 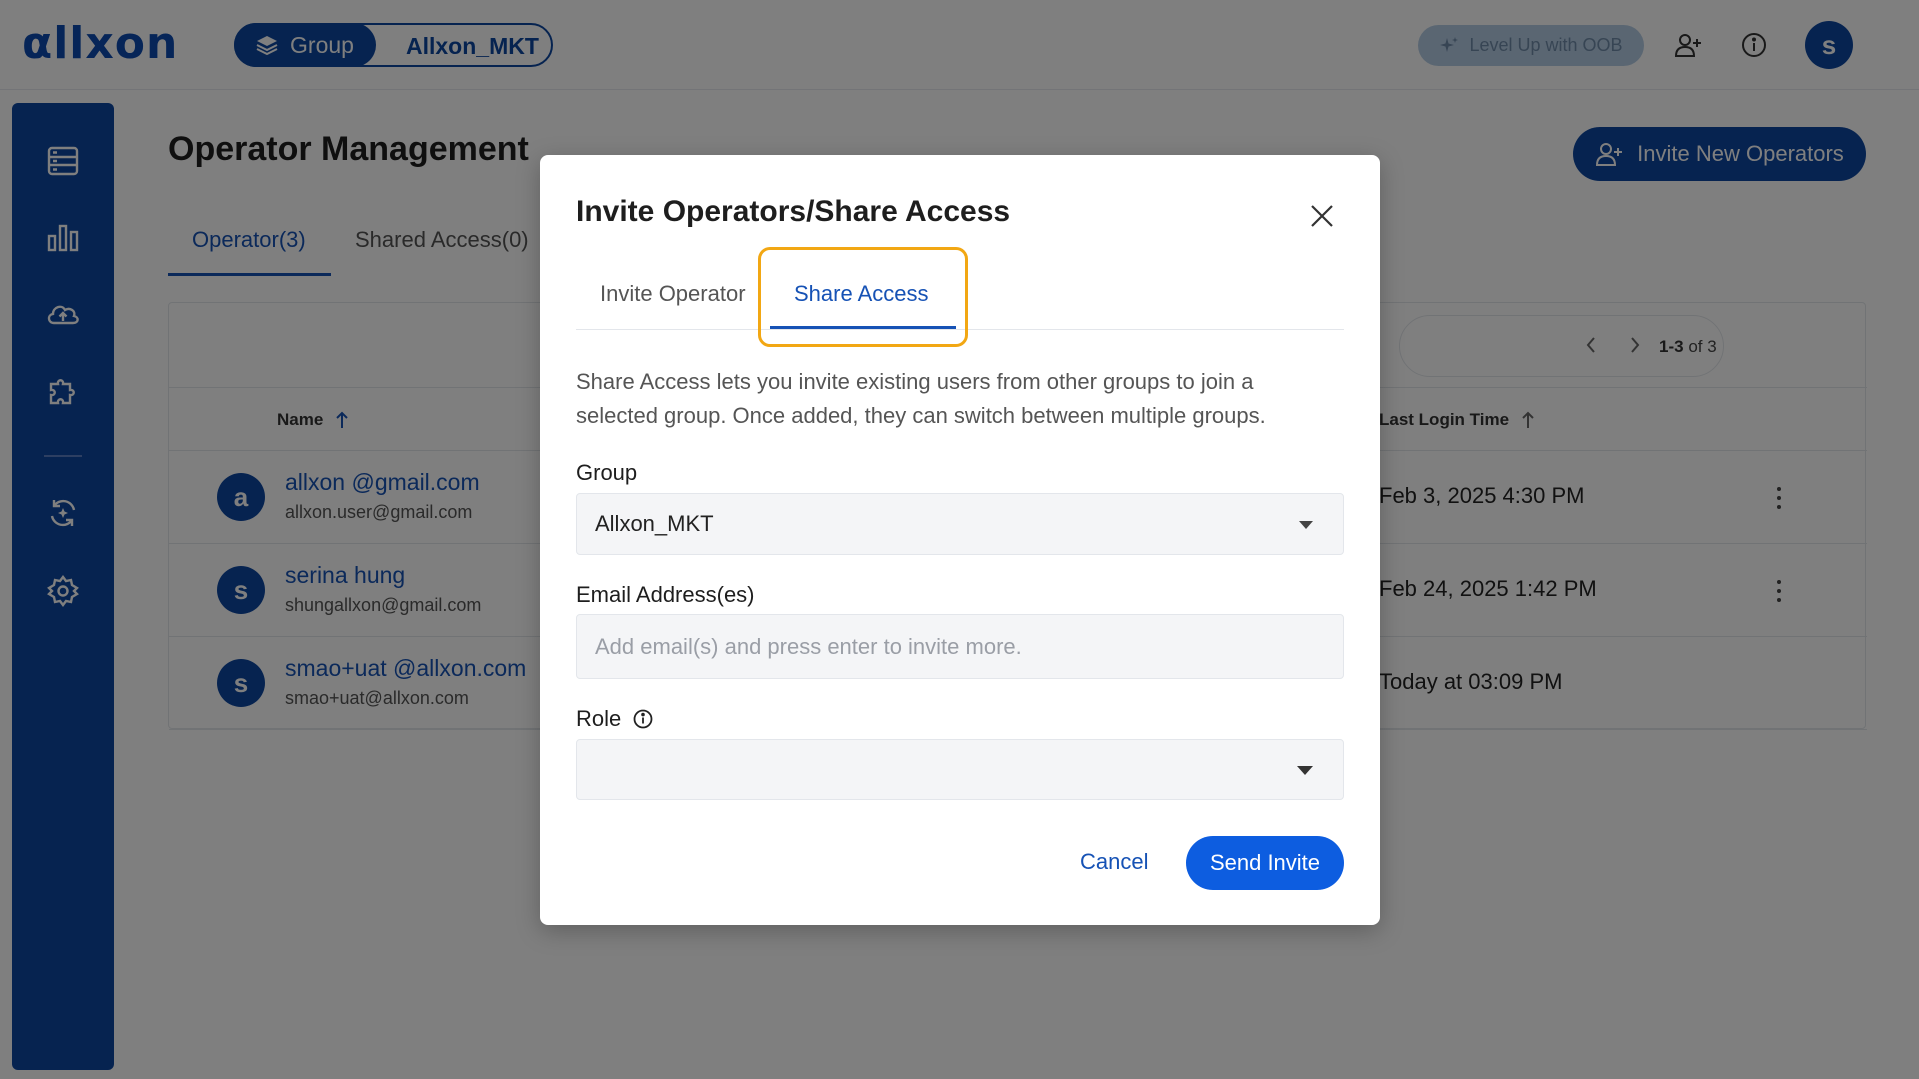 What do you see at coordinates (1114, 862) in the screenshot?
I see `cancel-button: Cancel` at bounding box center [1114, 862].